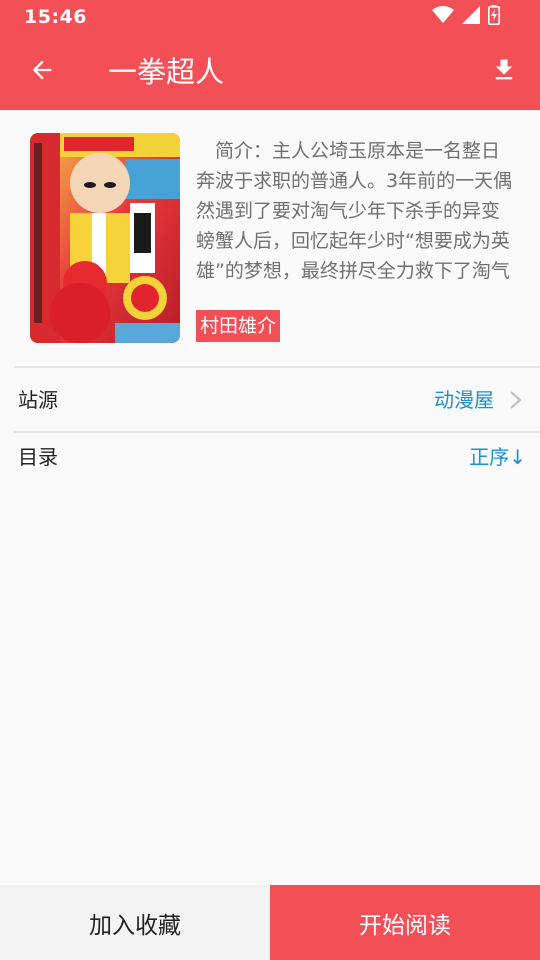 The image size is (540, 960). I want to click on status-icons, so click(466, 17).